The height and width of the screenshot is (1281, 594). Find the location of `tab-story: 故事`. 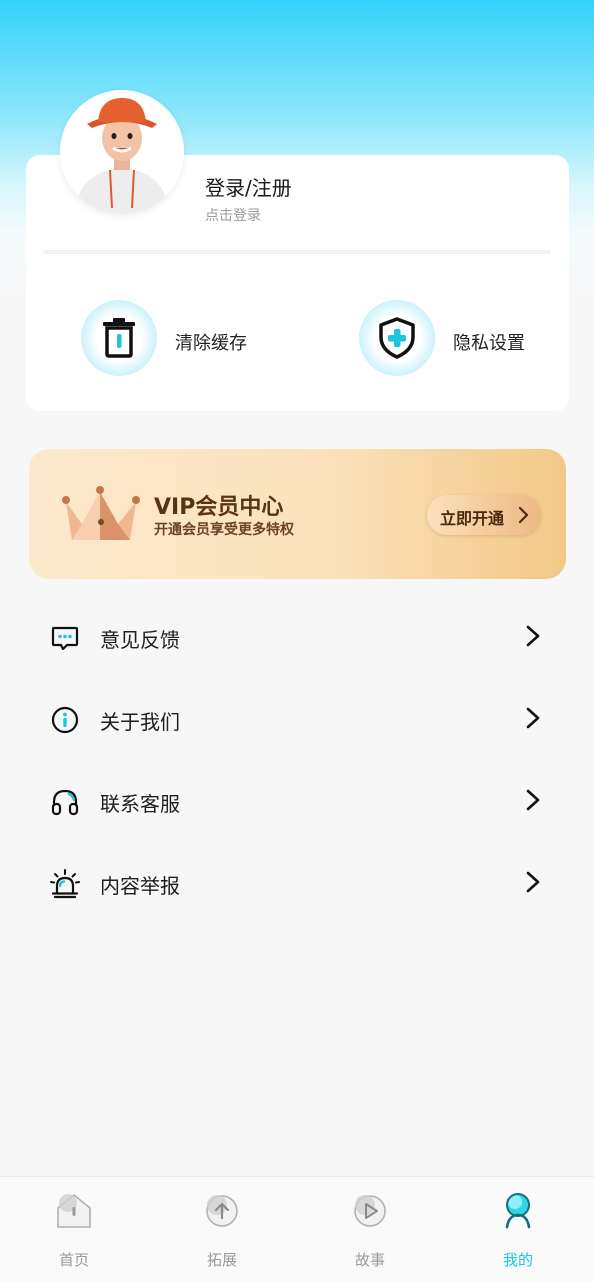

tab-story: 故事 is located at coordinates (370, 1229).